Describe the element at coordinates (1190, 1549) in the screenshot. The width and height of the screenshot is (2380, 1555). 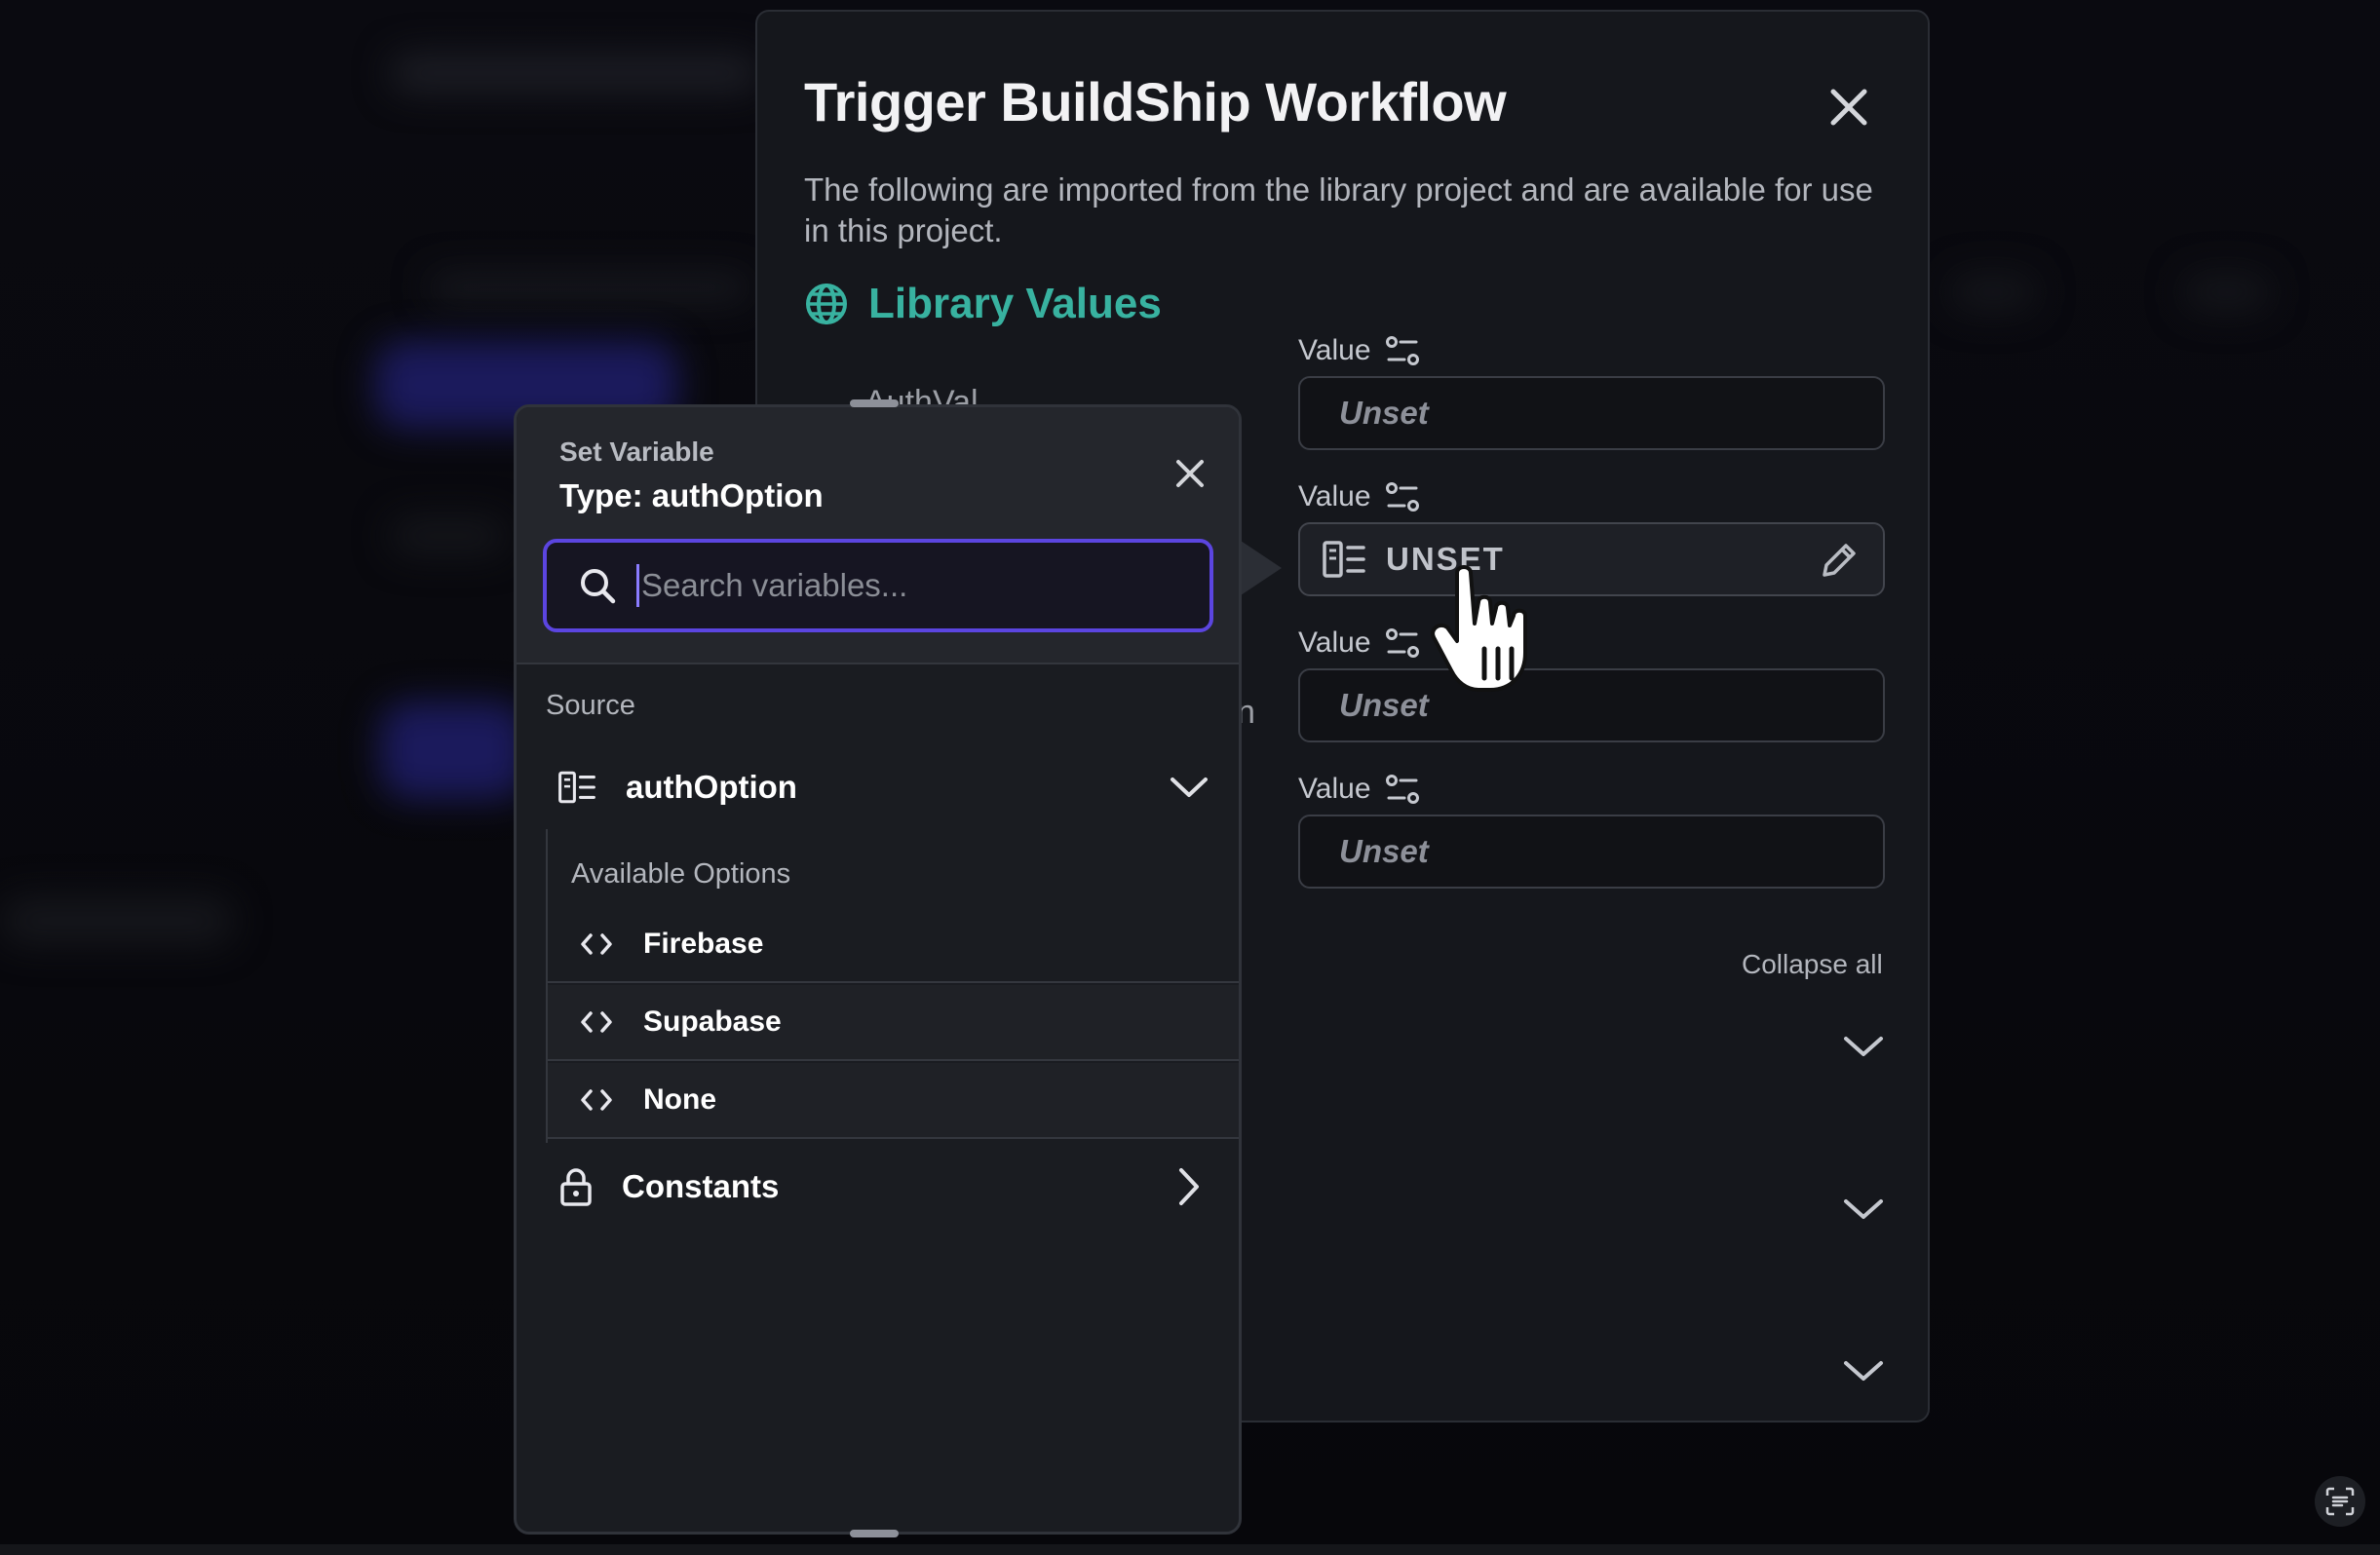
I see `bottom-bar` at that location.